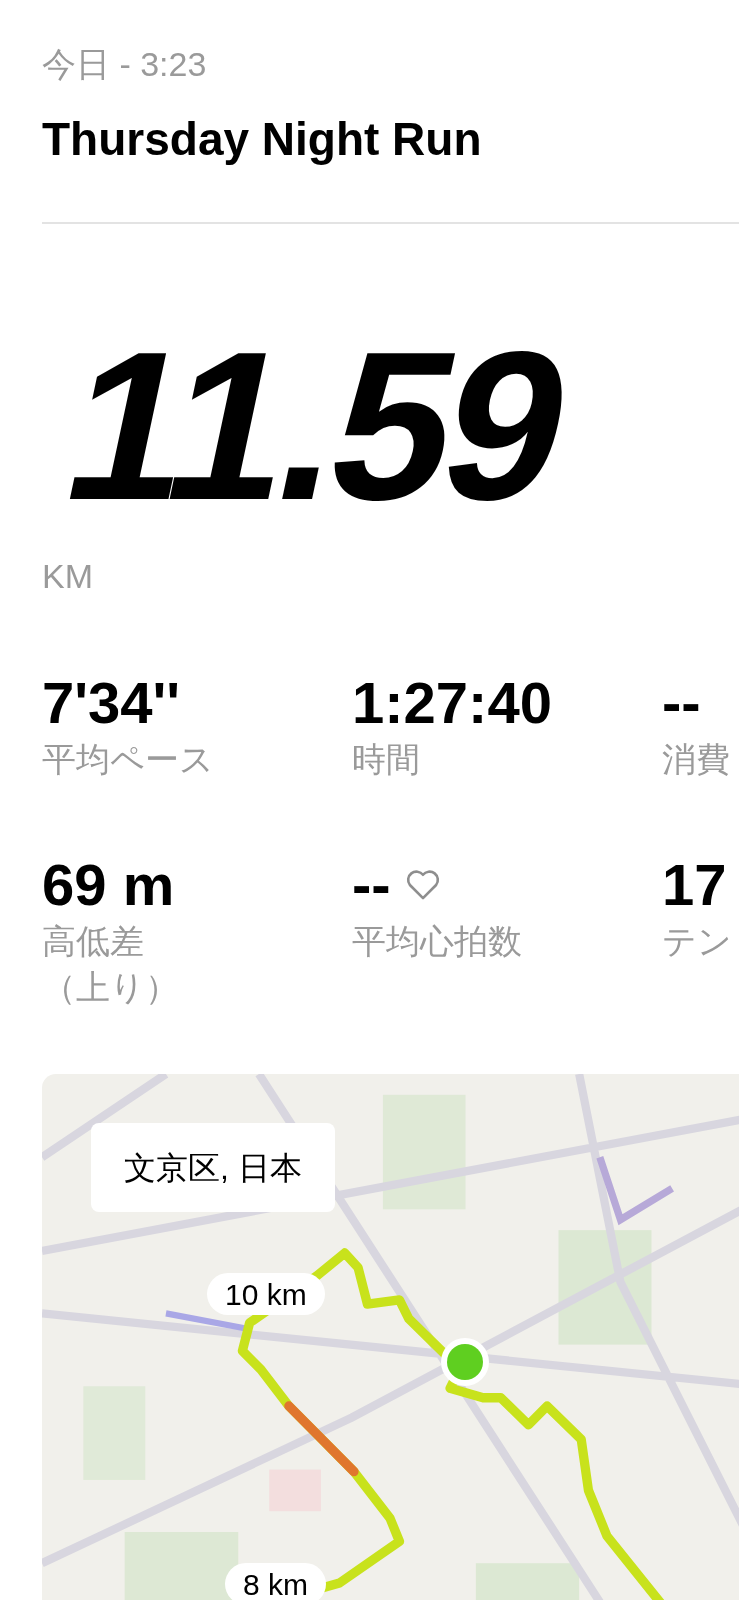 This screenshot has height=1600, width=739. Describe the element at coordinates (125, 64) in the screenshot. I see `date-text: 今日 - 3:23` at that location.